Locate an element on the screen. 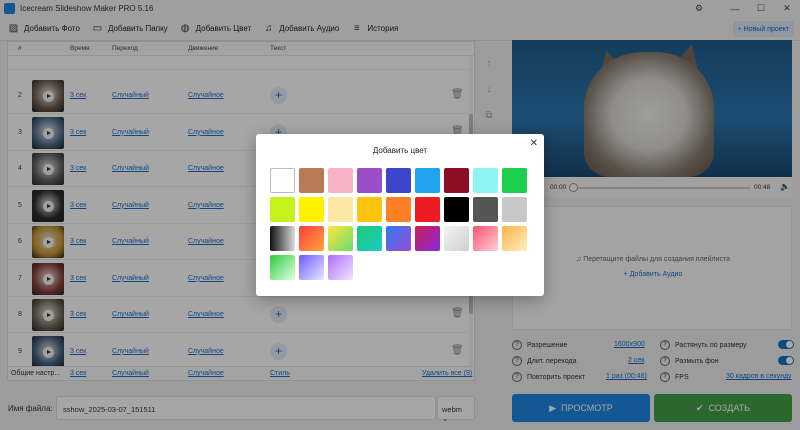 Image resolution: width=800 pixels, height=430 pixels. close-icon: ✕ is located at coordinates (534, 143).